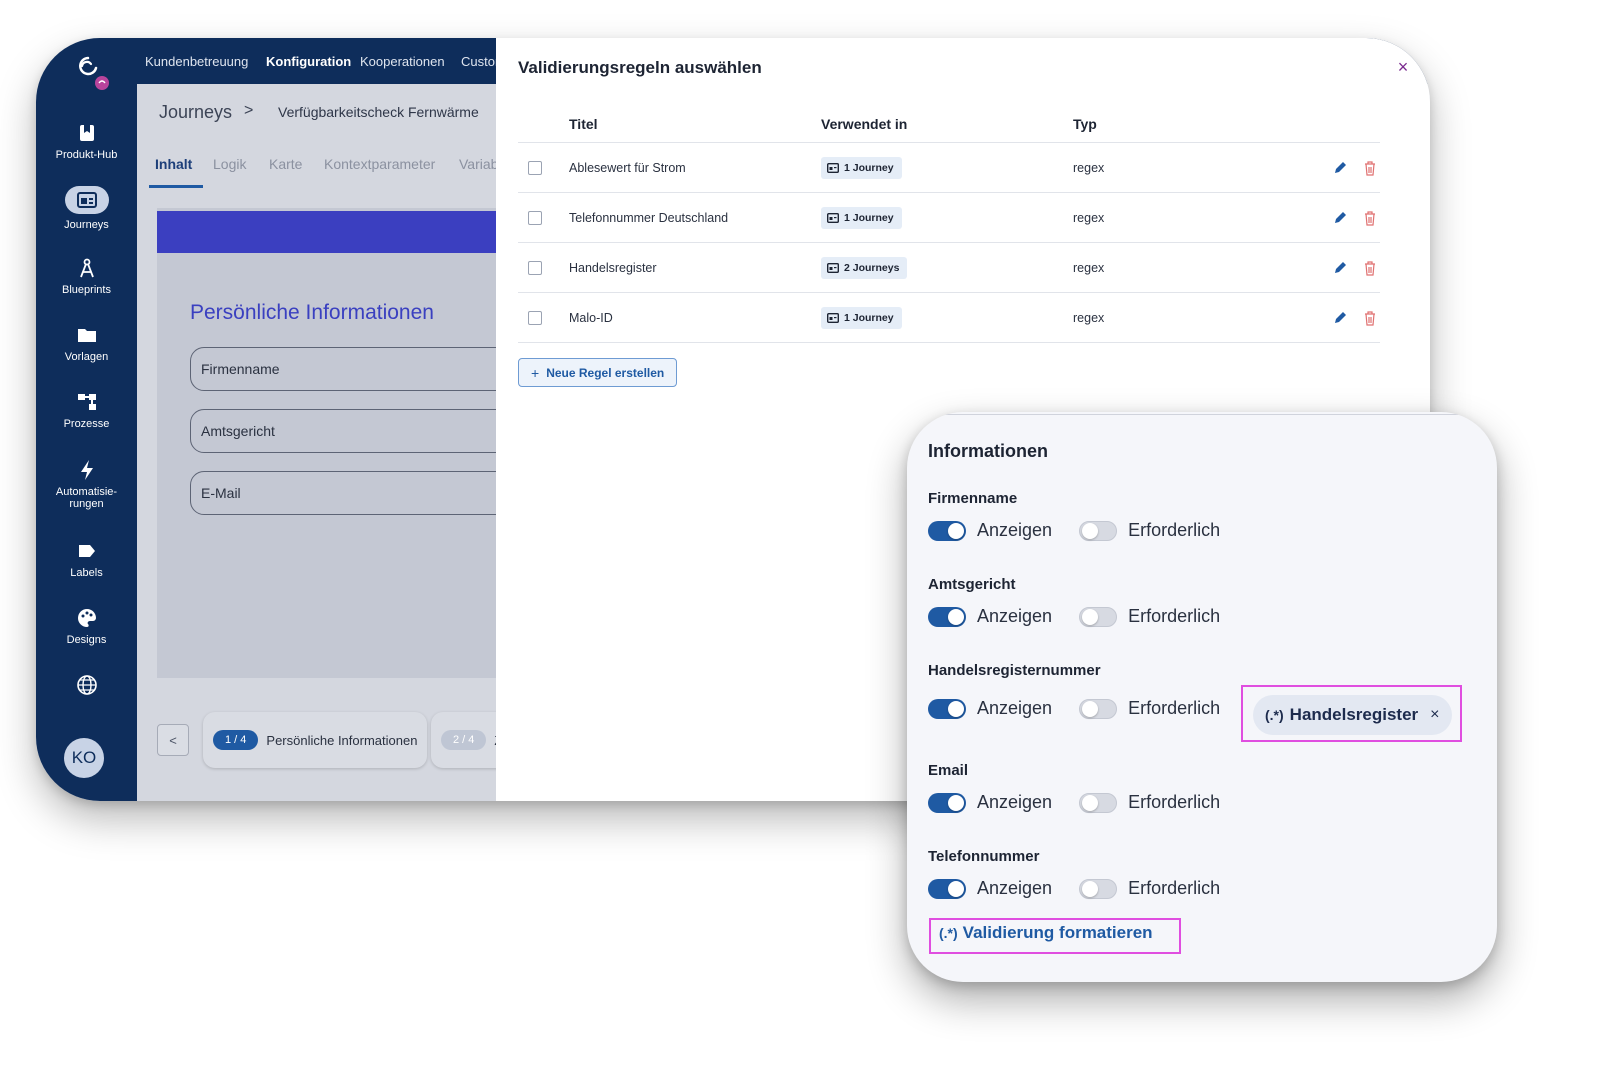 This screenshot has height=1074, width=1600. Describe the element at coordinates (984, 856) in the screenshot. I see `field-label: Telefonnummer` at that location.